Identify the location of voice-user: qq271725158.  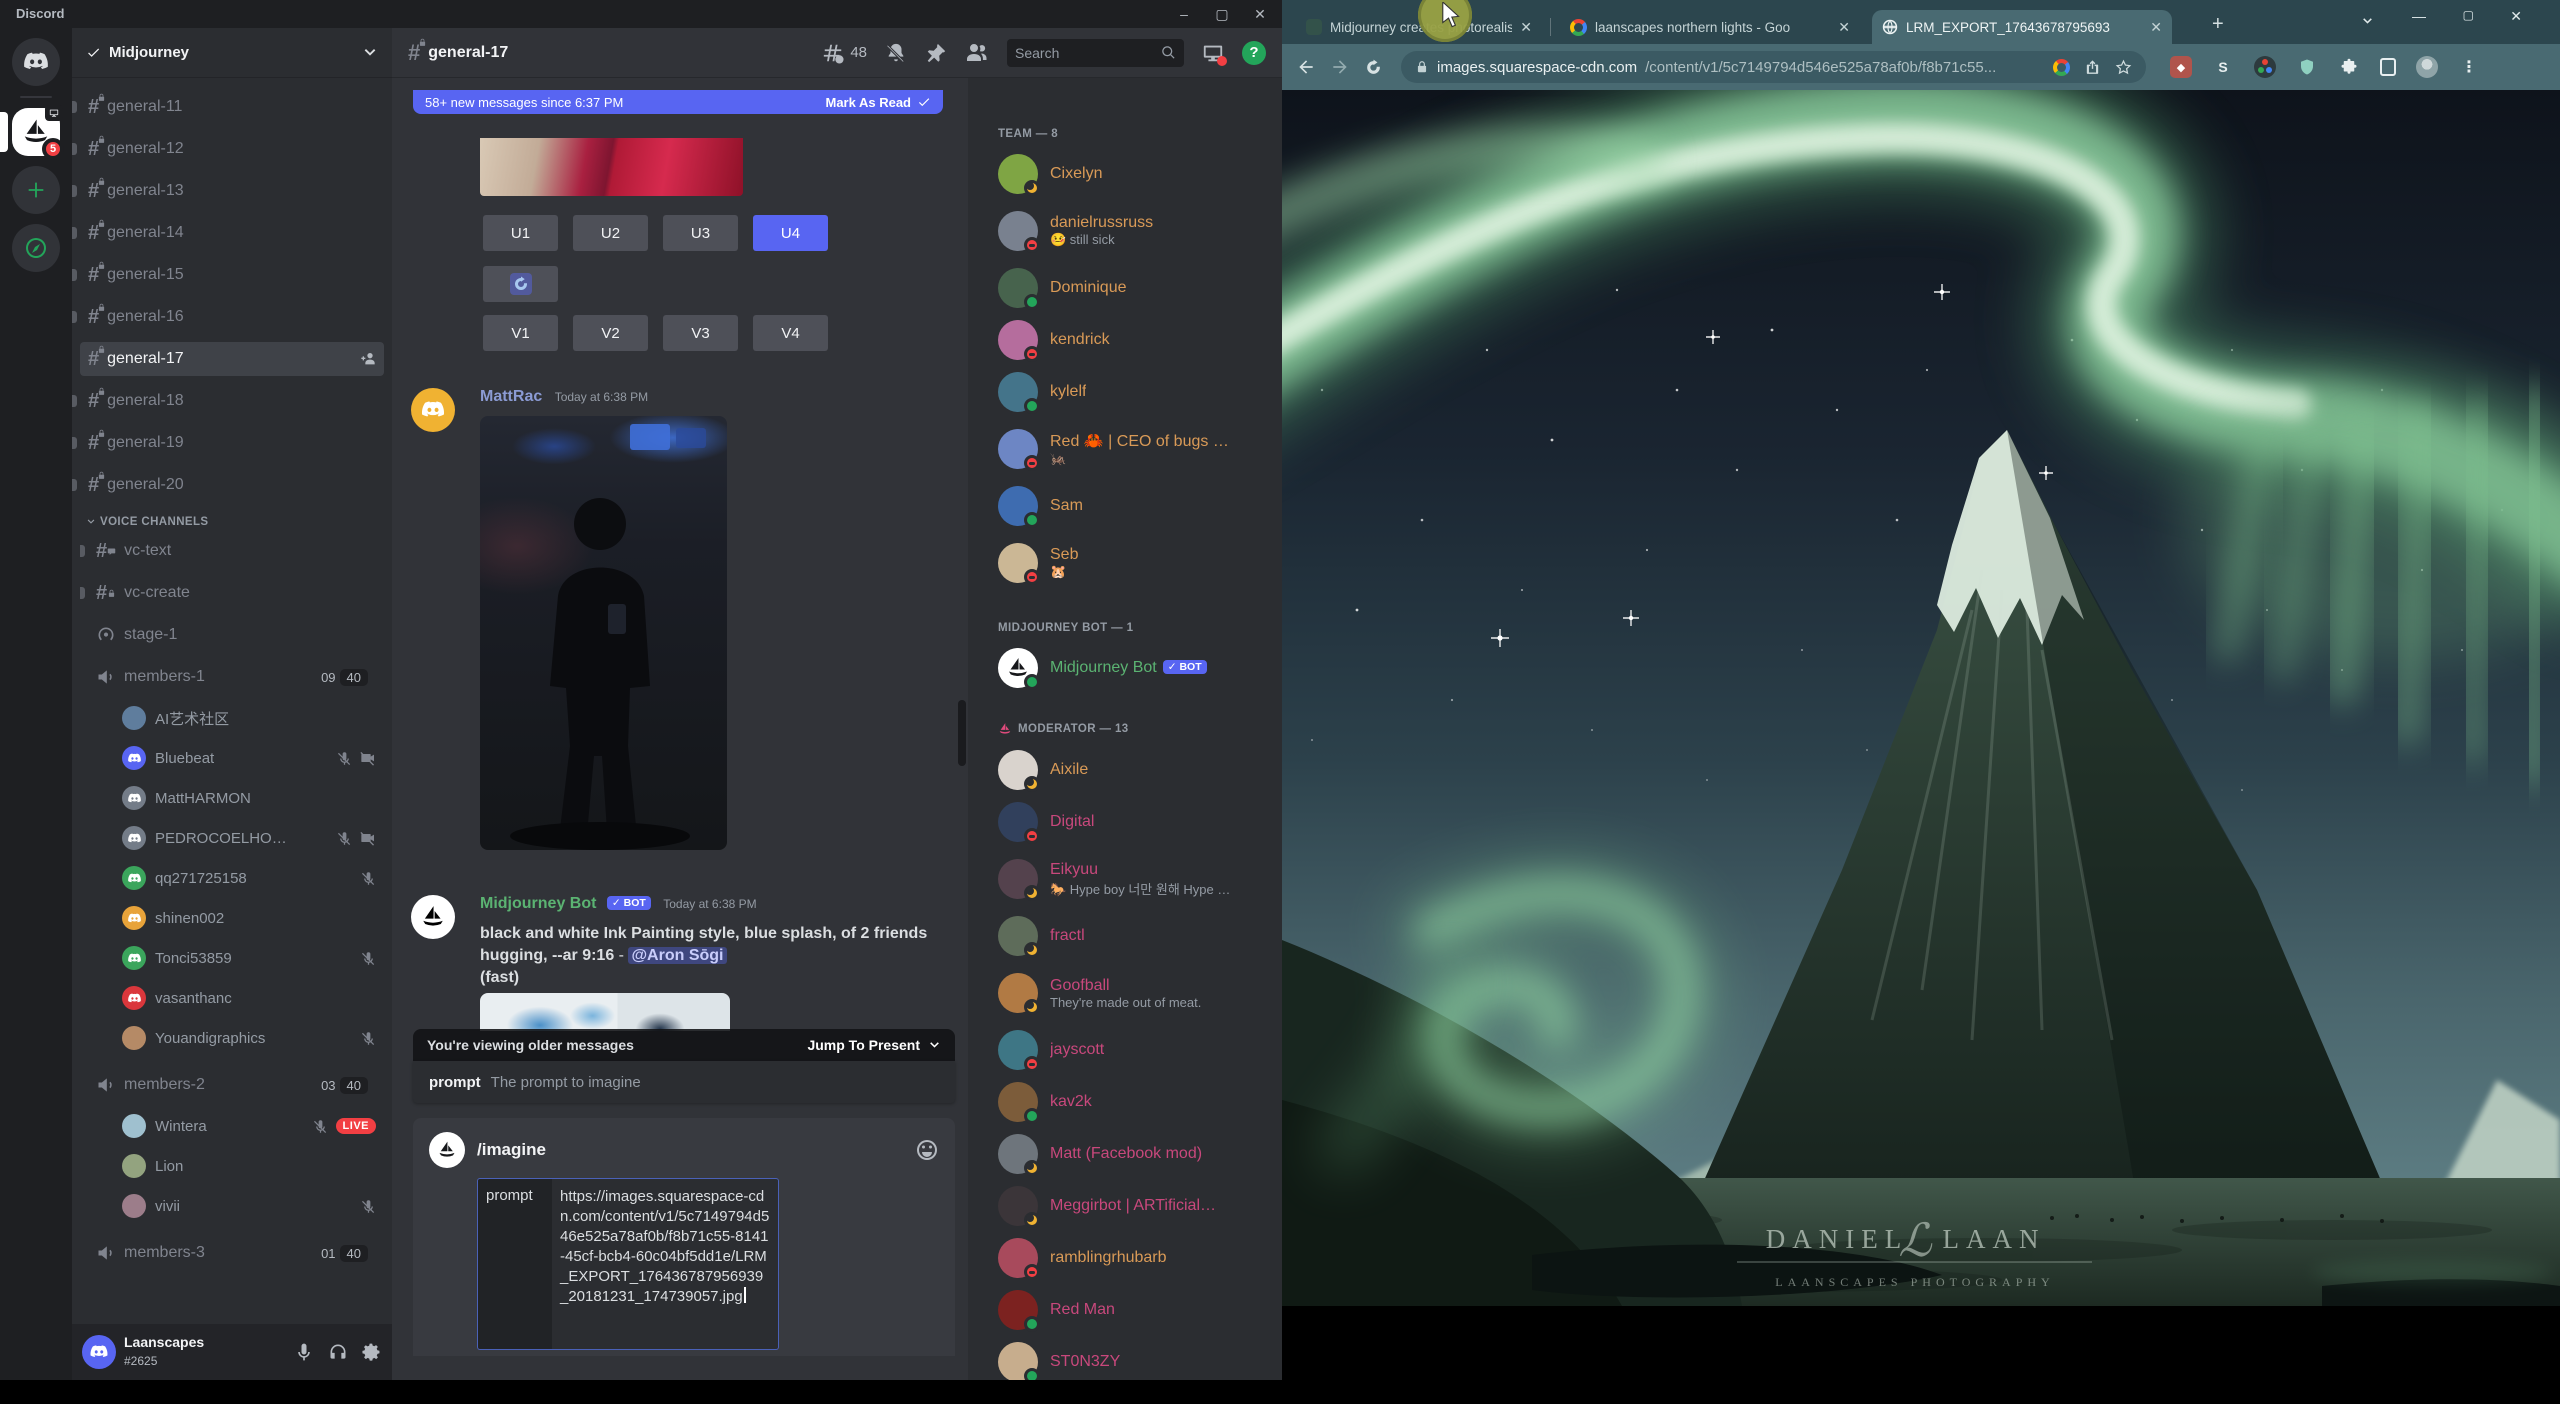
(249, 878).